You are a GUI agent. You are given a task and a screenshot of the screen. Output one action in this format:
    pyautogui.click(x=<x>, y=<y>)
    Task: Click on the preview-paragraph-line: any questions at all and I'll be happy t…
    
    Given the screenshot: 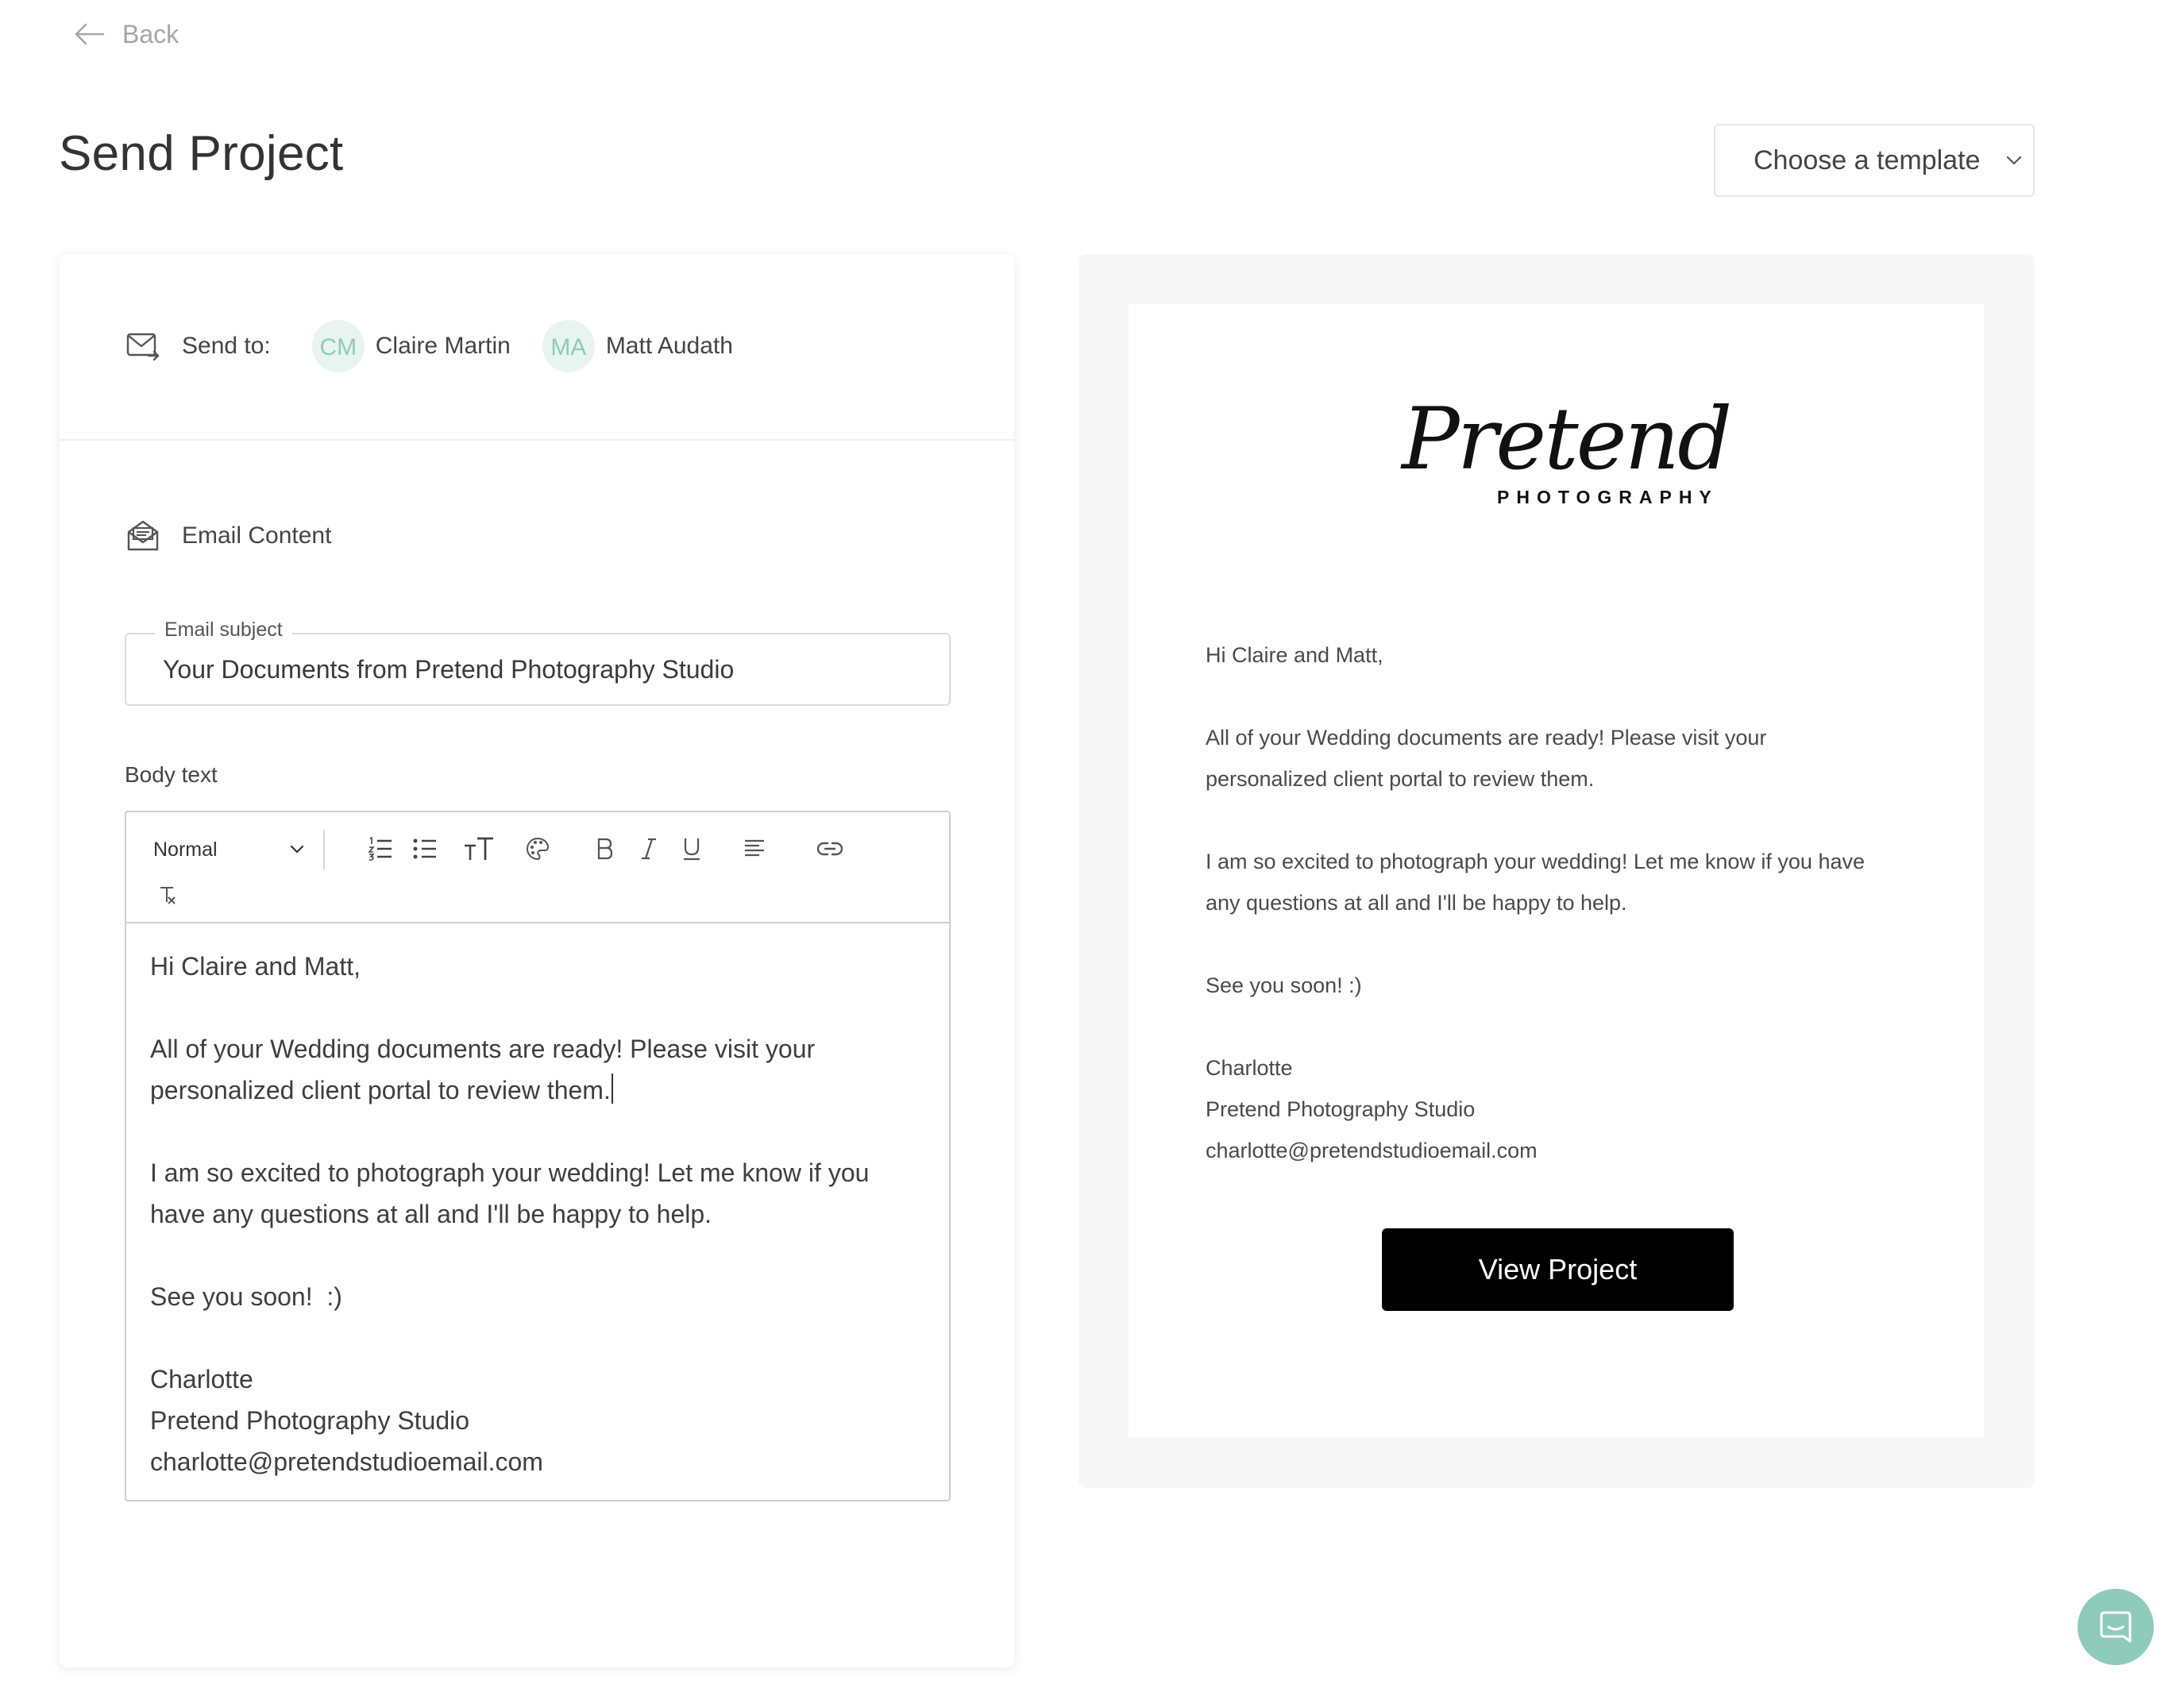 What is the action you would take?
    pyautogui.click(x=1416, y=903)
    